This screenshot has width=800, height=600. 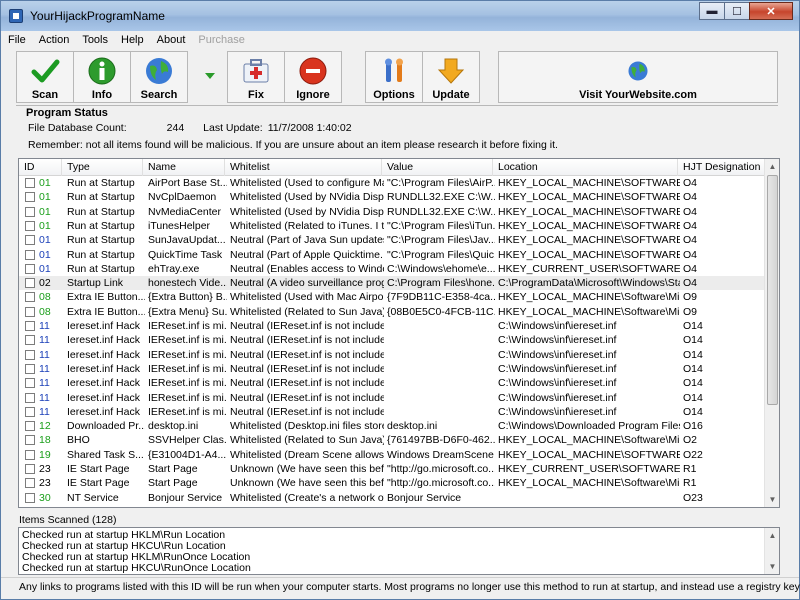 What do you see at coordinates (44, 411) in the screenshot?
I see `row-id: 11` at bounding box center [44, 411].